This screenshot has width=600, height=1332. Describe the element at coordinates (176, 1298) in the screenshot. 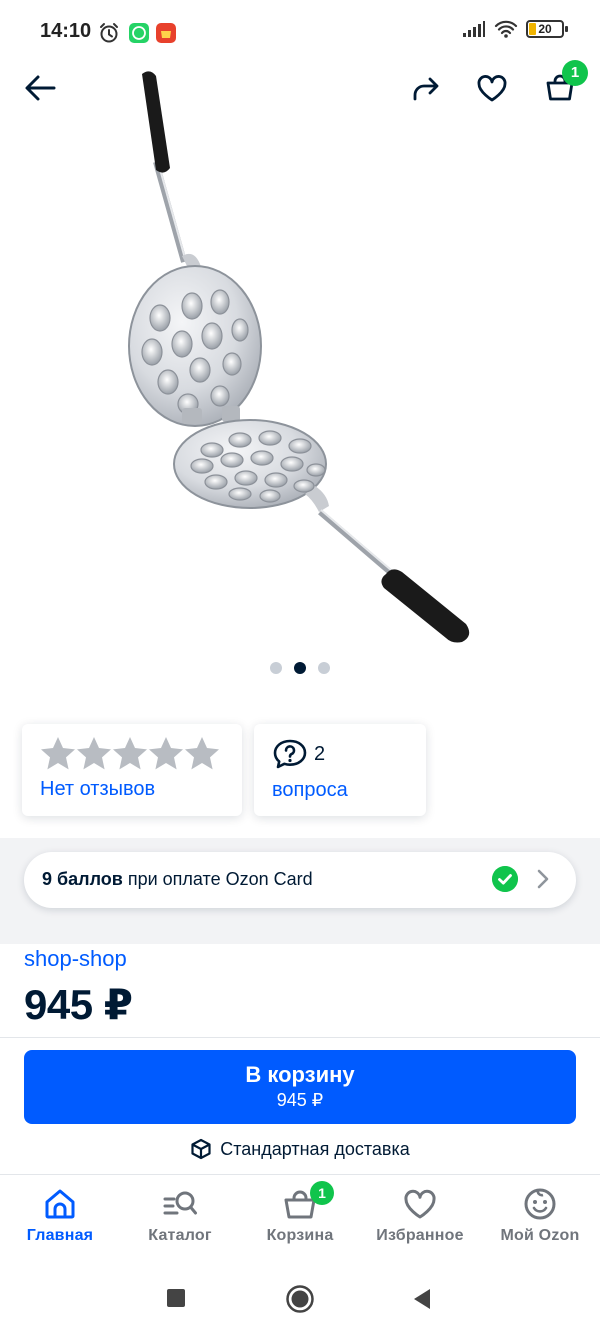

I see `recents-icon` at that location.